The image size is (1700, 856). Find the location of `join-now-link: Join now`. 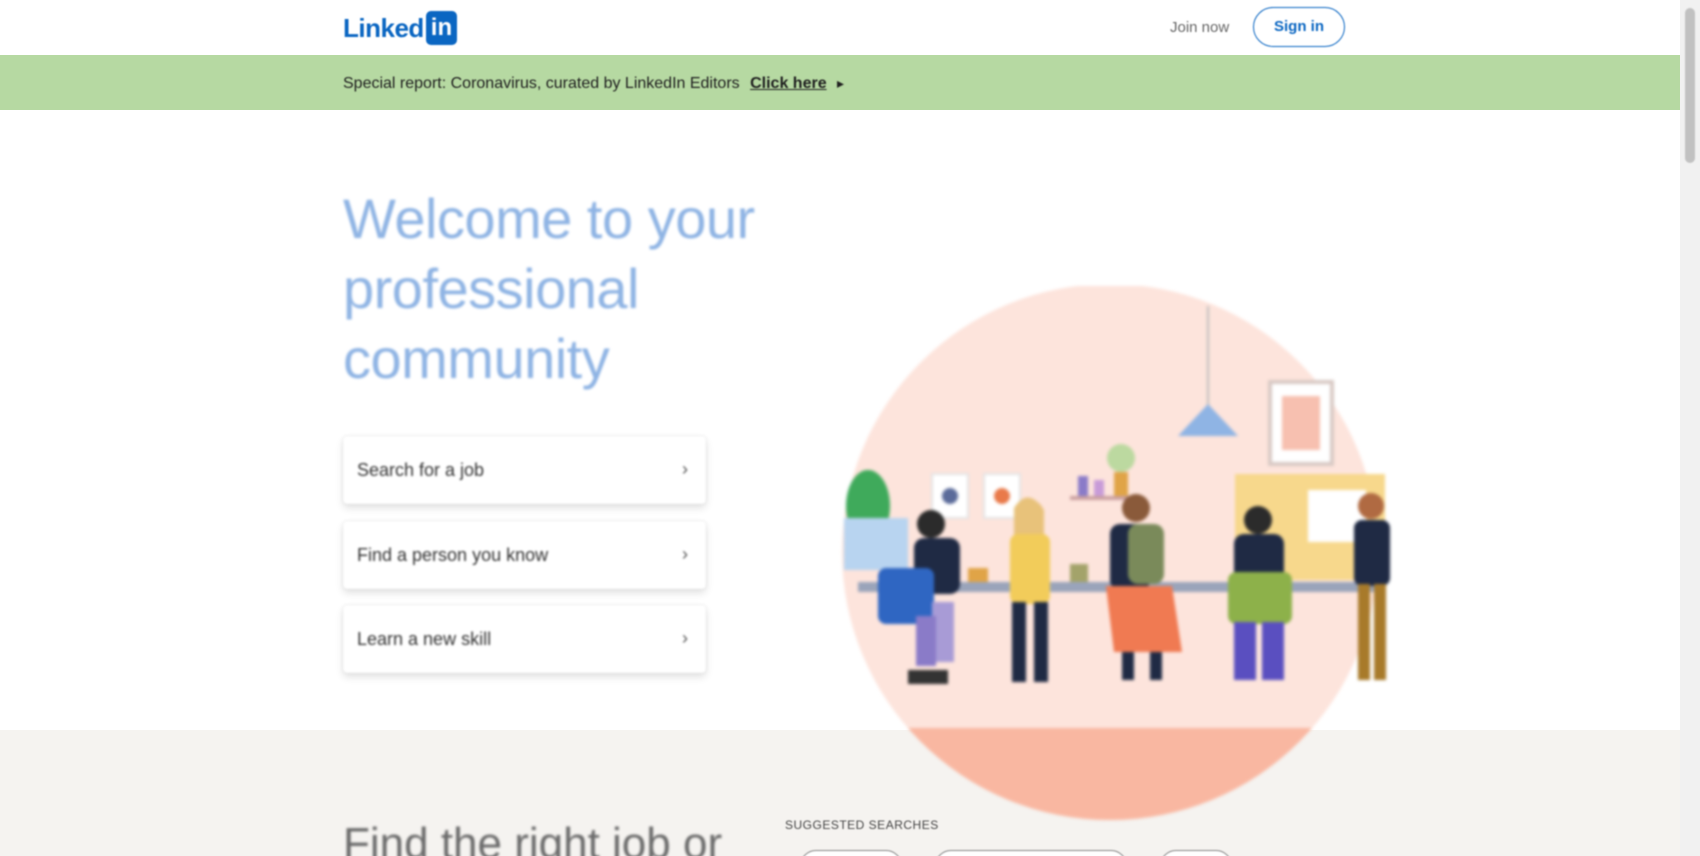

join-now-link: Join now is located at coordinates (1199, 28).